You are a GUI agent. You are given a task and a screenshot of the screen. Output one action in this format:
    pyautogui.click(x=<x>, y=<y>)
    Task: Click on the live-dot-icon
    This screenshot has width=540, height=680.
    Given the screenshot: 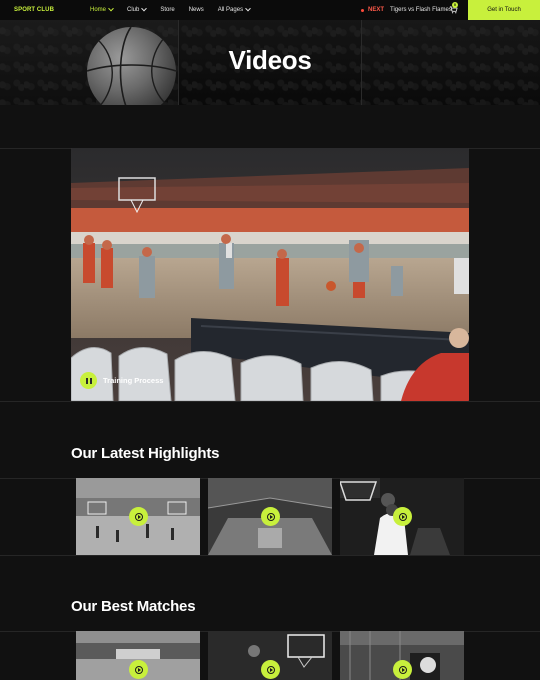 What is the action you would take?
    pyautogui.click(x=362, y=10)
    